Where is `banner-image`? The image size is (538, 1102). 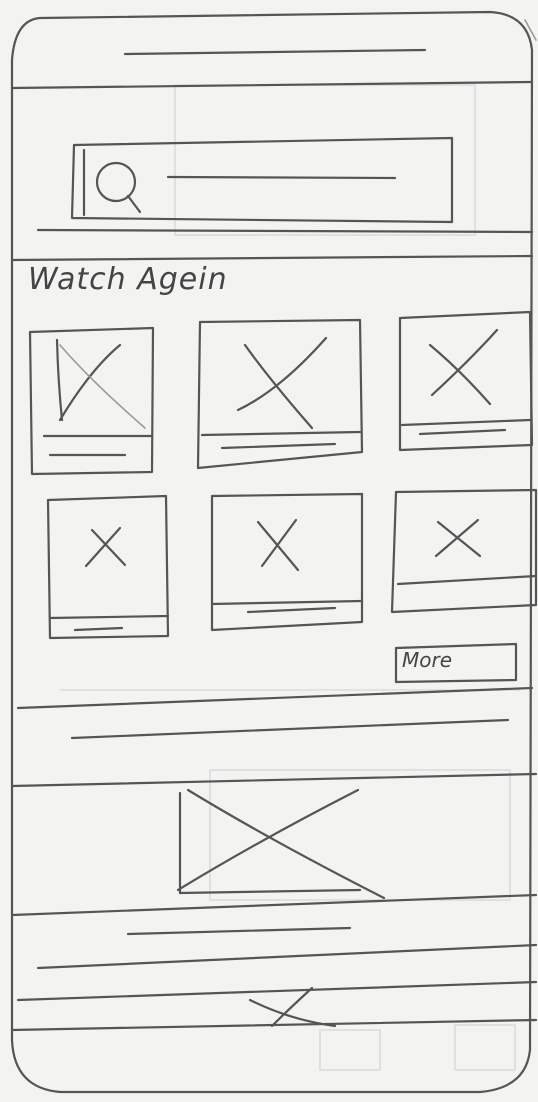 banner-image is located at coordinates (281, 844).